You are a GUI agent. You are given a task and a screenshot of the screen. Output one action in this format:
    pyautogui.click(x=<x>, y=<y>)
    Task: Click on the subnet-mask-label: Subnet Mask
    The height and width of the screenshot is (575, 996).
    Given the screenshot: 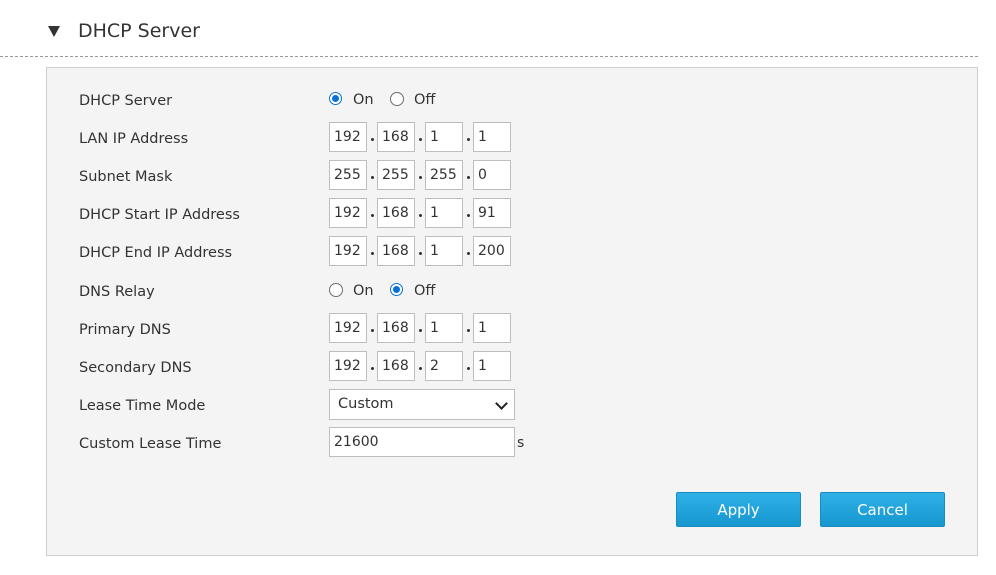 What is the action you would take?
    pyautogui.click(x=126, y=177)
    